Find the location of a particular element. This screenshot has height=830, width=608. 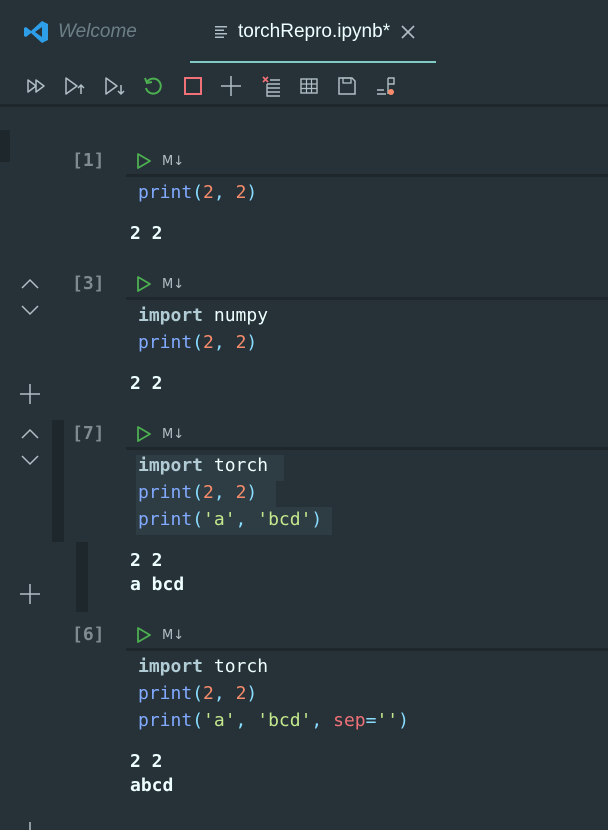

chevron-down-icon is located at coordinates (30, 460).